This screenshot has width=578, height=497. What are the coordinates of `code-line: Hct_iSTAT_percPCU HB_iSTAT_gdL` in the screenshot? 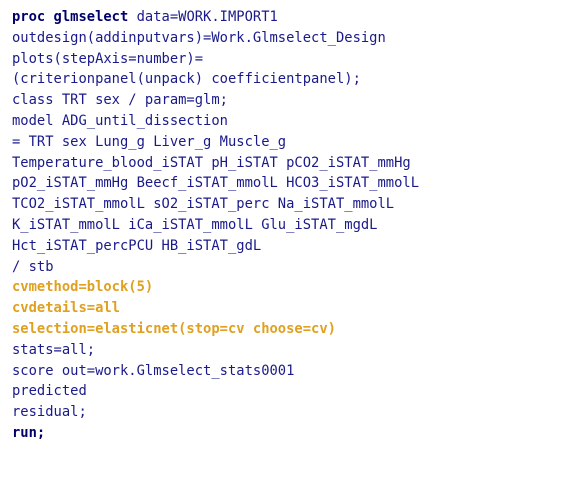 It's located at (215, 246).